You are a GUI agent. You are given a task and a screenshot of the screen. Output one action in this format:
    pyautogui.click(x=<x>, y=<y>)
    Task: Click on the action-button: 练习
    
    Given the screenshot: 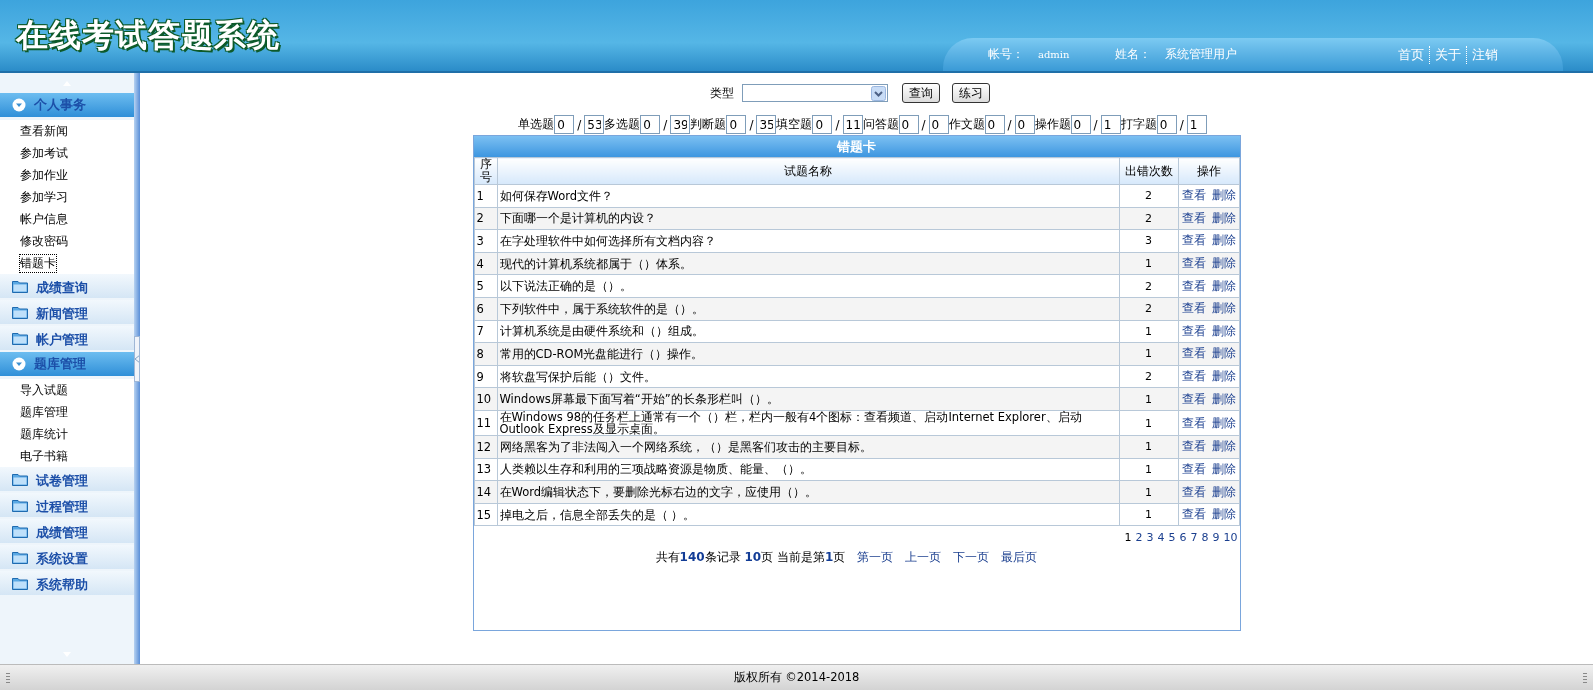 What is the action you would take?
    pyautogui.click(x=970, y=93)
    